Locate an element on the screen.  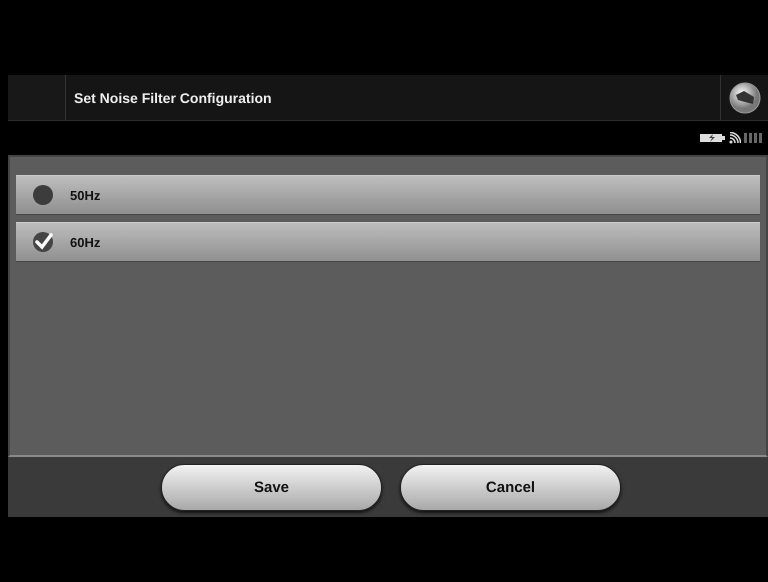
save-button: Save is located at coordinates (271, 487).